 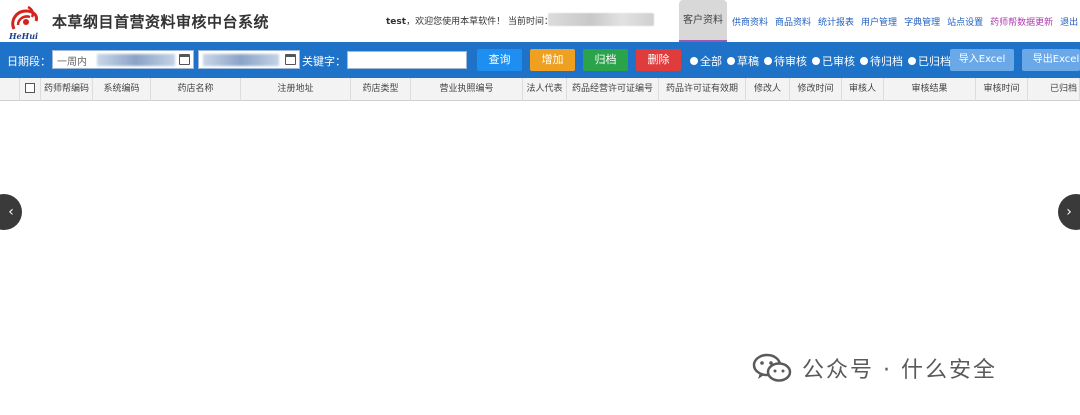 I want to click on welcome-message: test，欢迎您使用本草软件！ 当前时间：, so click(x=469, y=20).